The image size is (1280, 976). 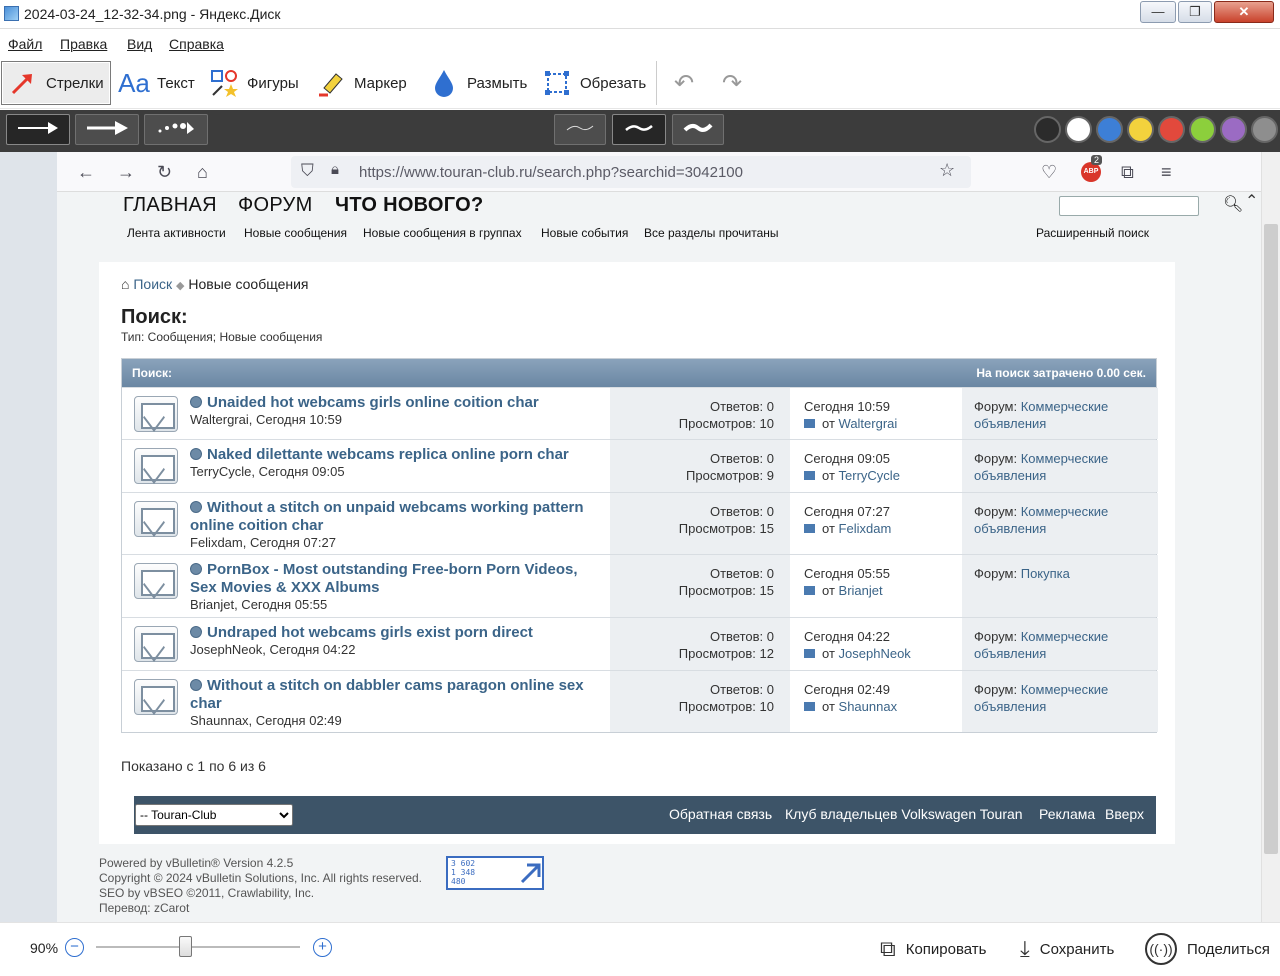 I want to click on bookmark-star-icon: ☆, so click(x=947, y=170).